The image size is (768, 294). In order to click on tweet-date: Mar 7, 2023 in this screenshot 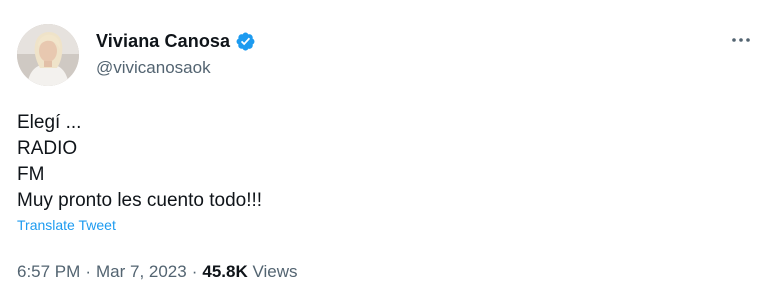, I will do `click(141, 271)`.